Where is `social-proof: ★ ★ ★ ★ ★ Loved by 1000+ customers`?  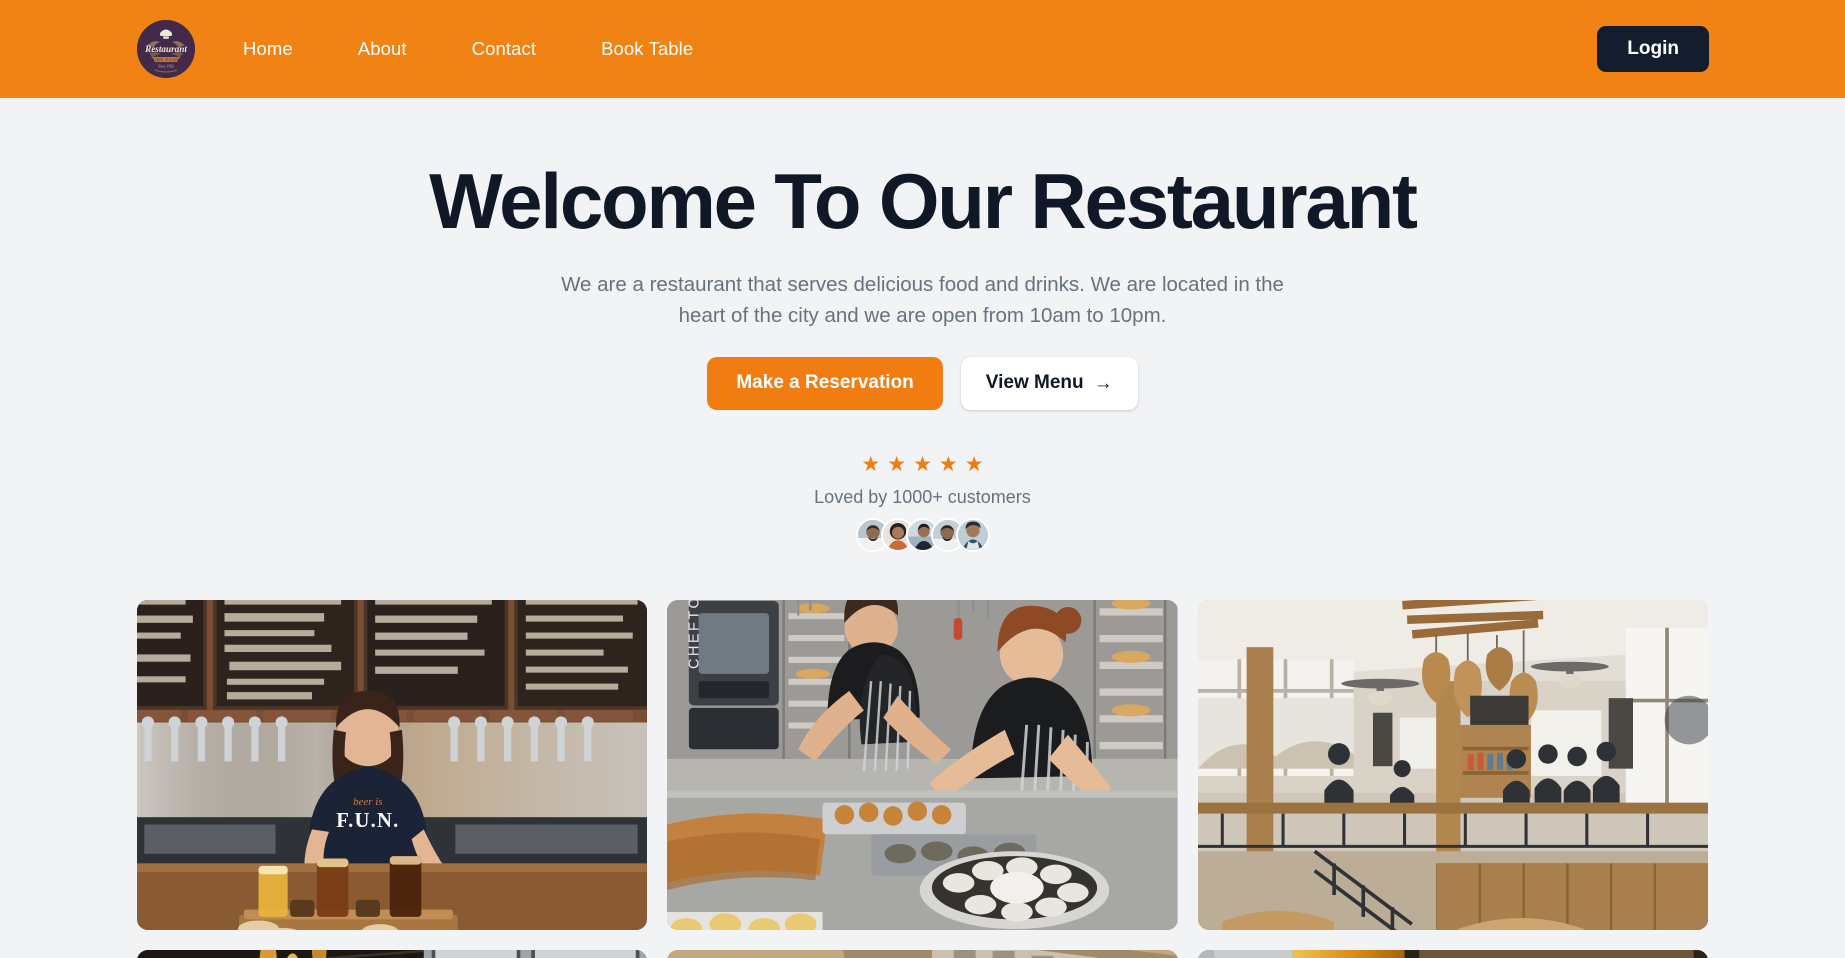
social-proof: ★ ★ ★ ★ ★ Loved by 1000+ customers is located at coordinates (922, 503).